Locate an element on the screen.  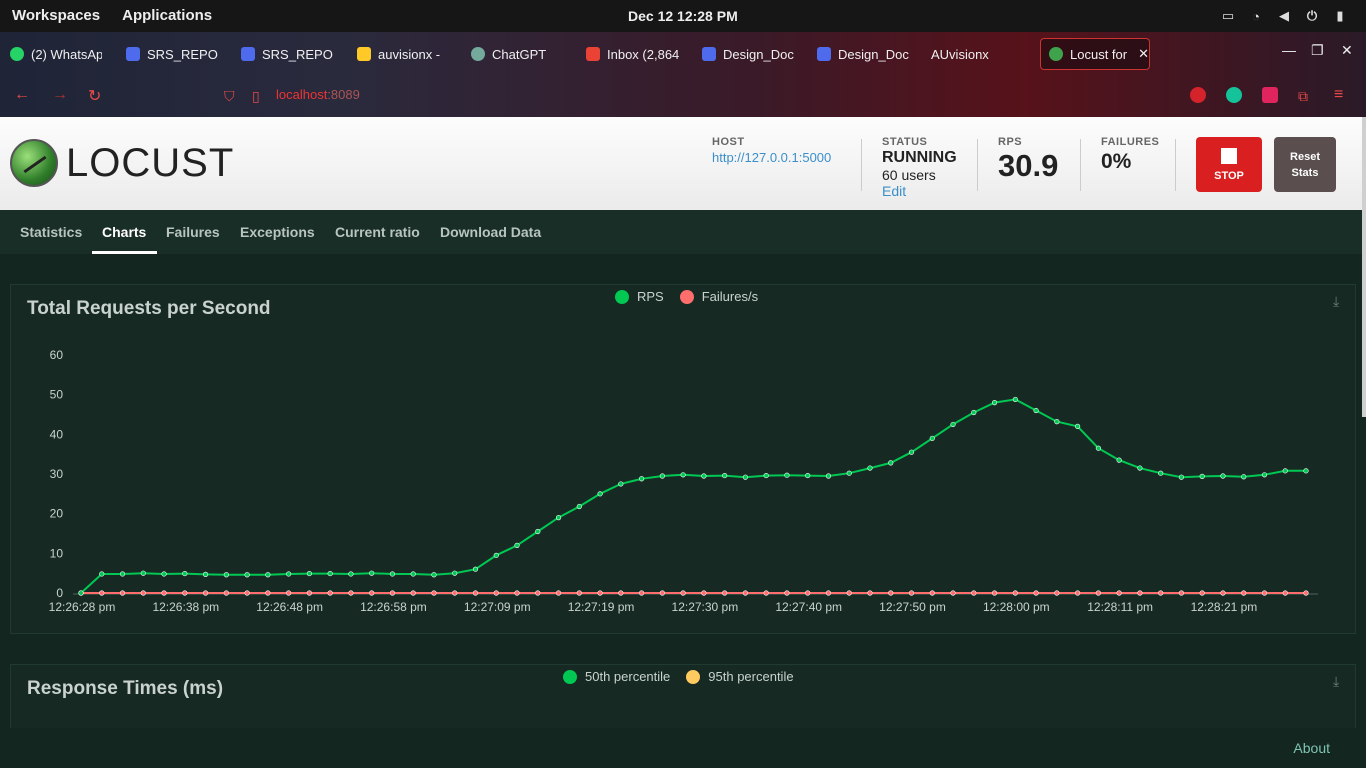
tab-current-ratio: Current ratio is located at coordinates (377, 232).